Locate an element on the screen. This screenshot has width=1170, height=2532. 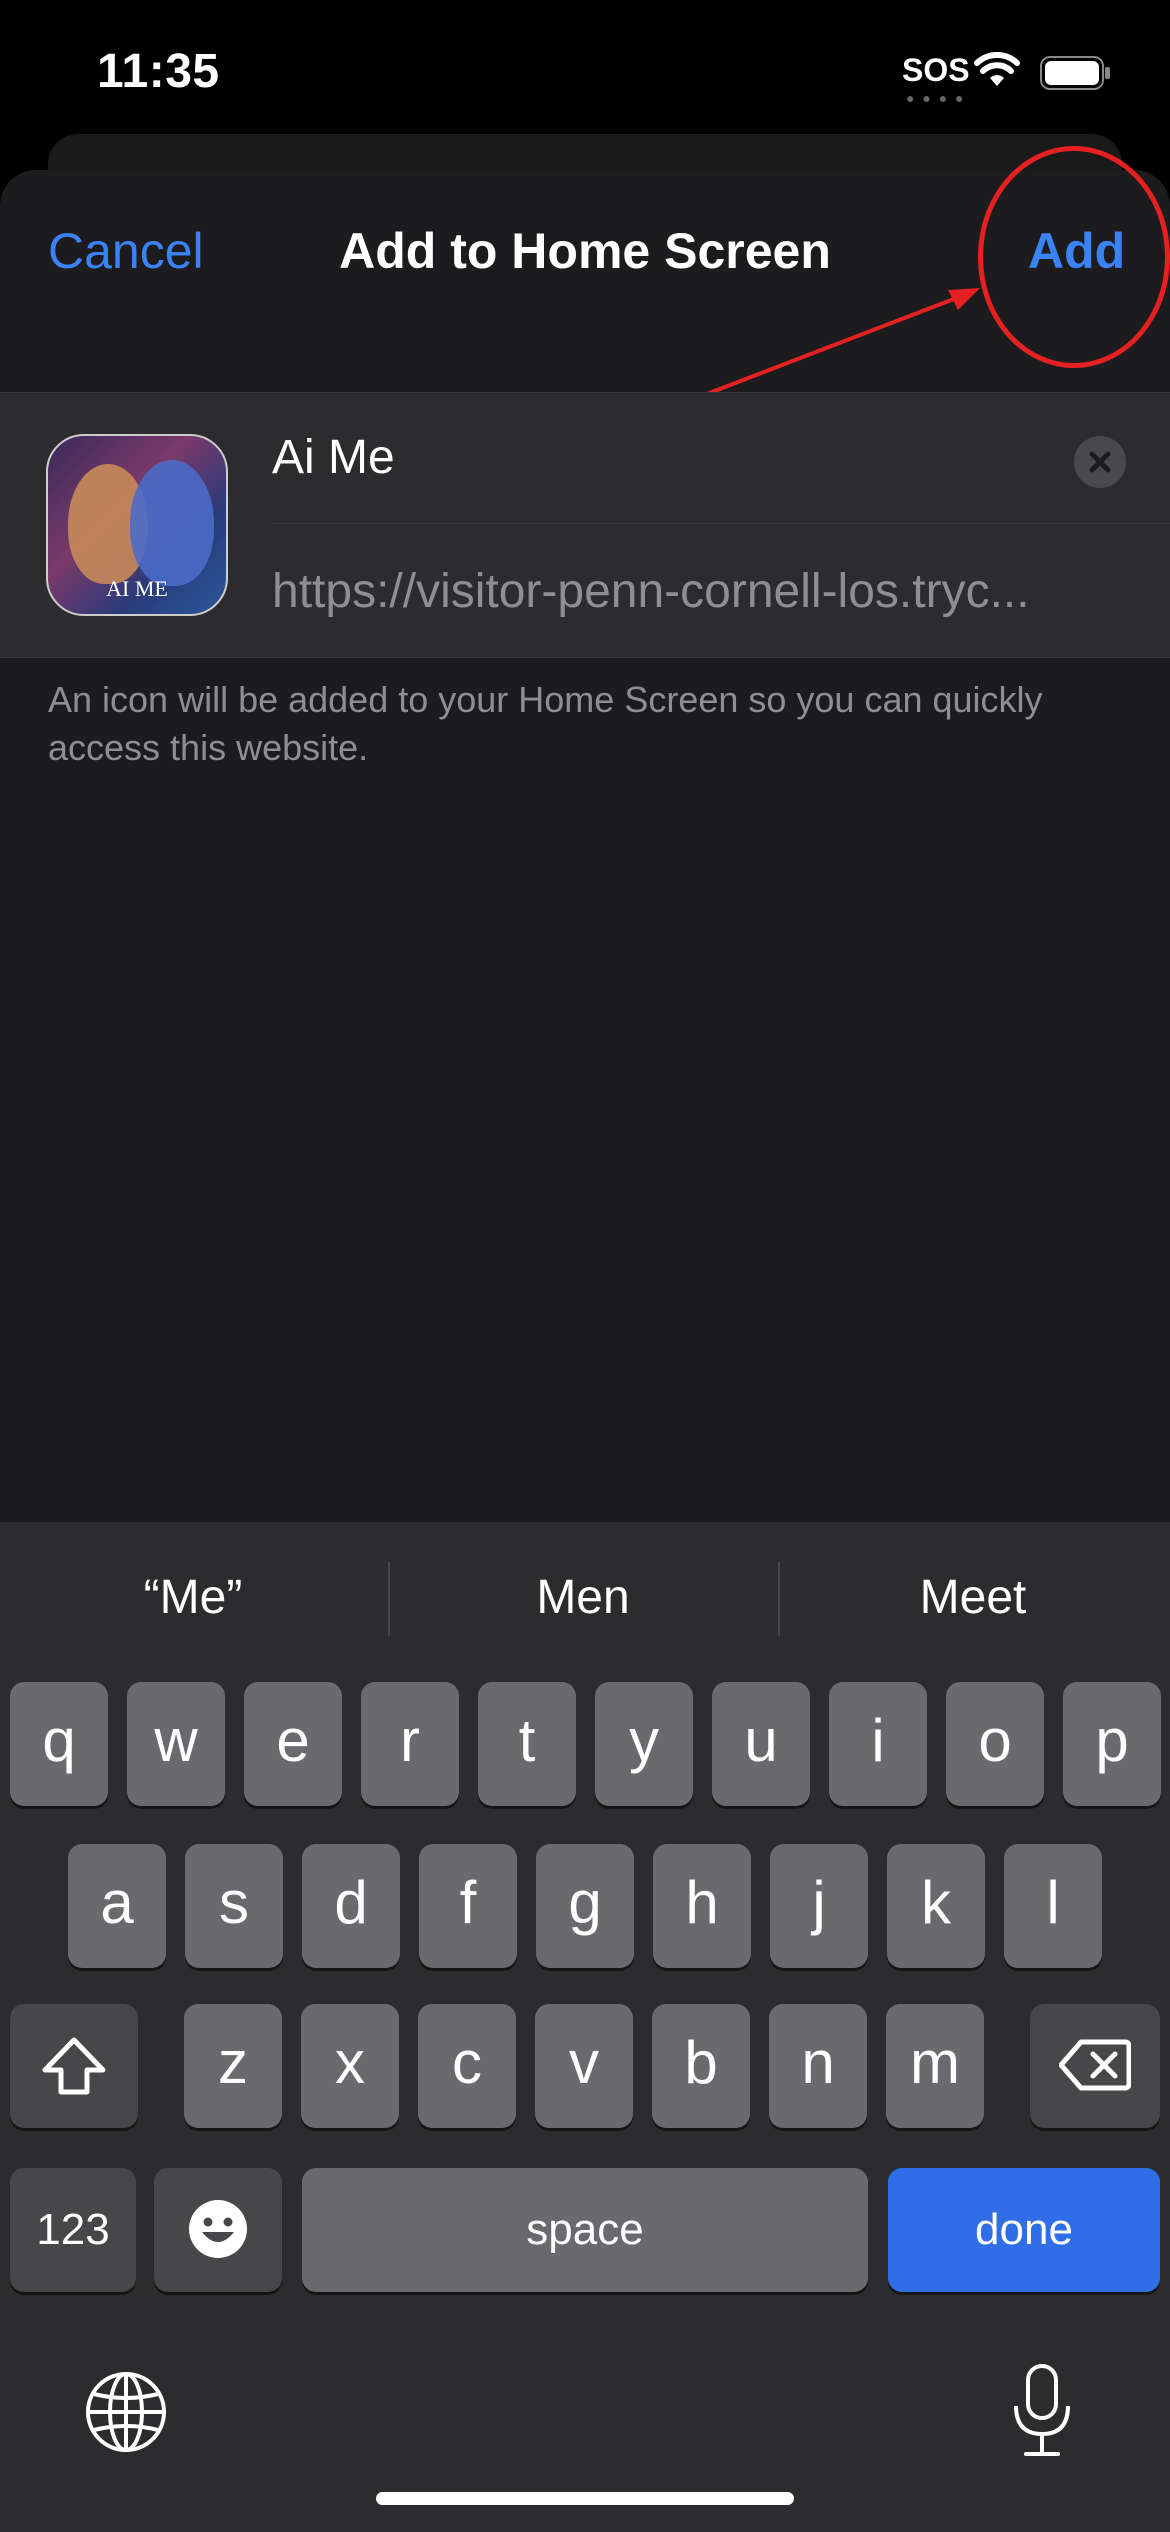
home-indicator is located at coordinates (585, 2498).